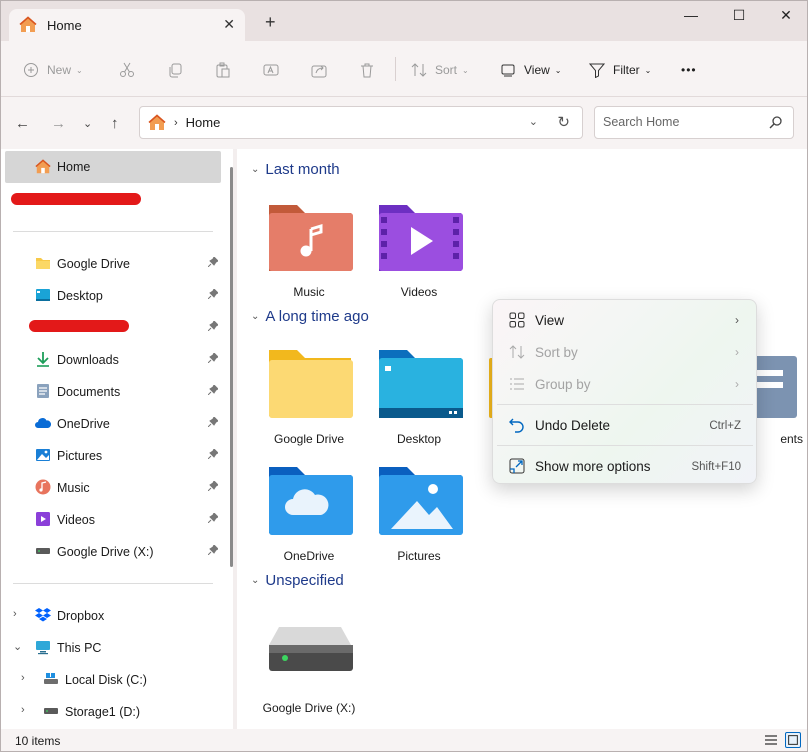 This screenshot has height=752, width=808. Describe the element at coordinates (793, 740) in the screenshot. I see `tiles-view-icon` at that location.